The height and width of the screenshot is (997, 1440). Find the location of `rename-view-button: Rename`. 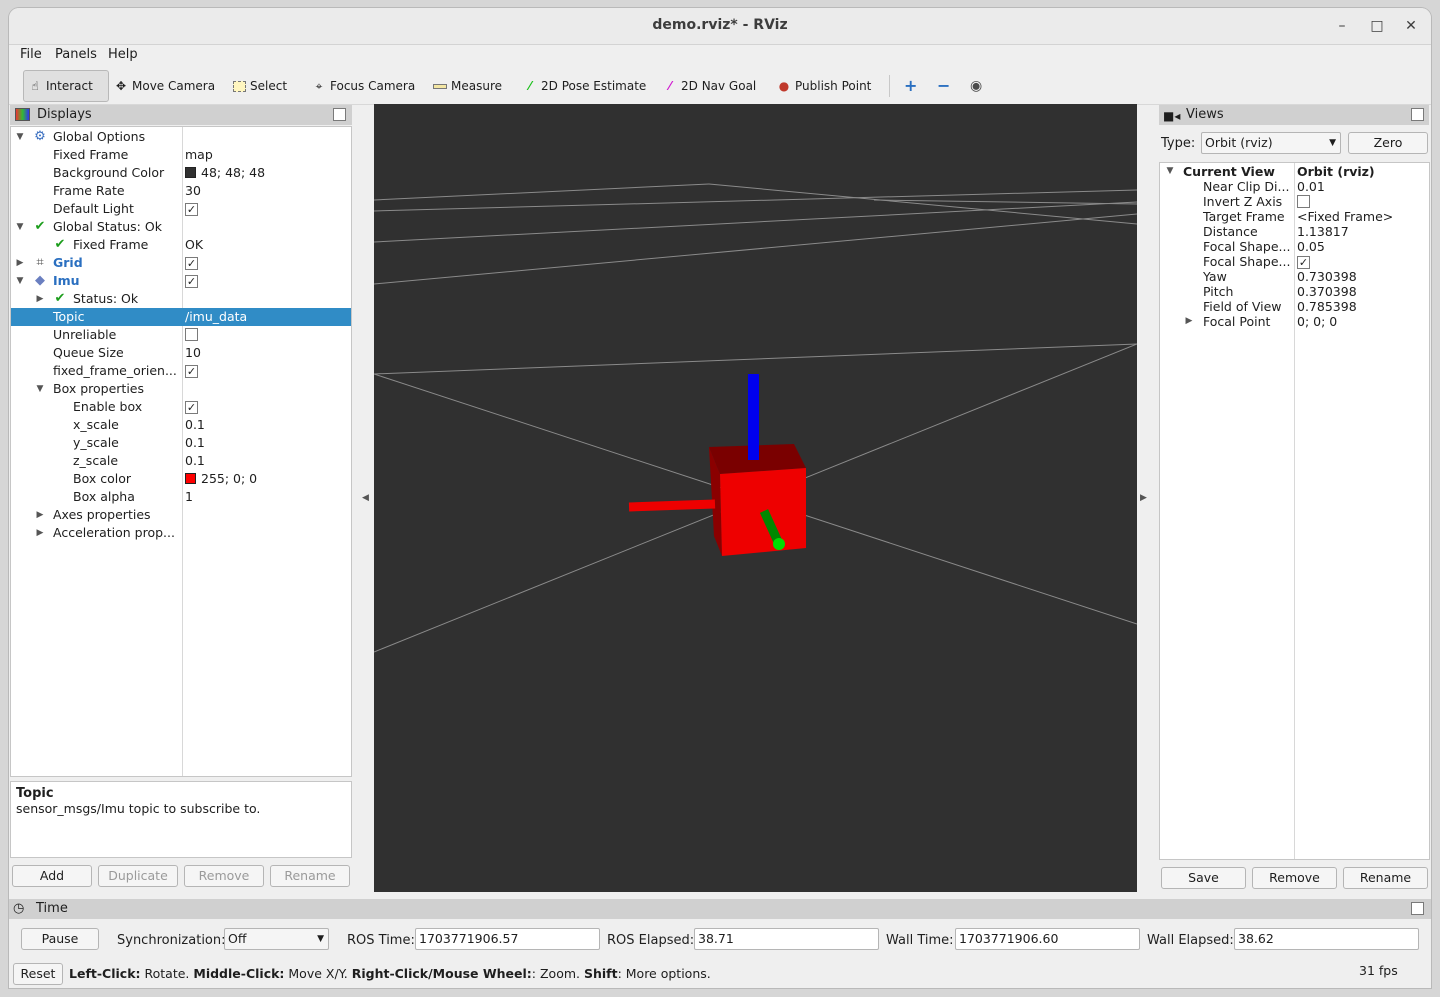

rename-view-button: Rename is located at coordinates (1385, 878).